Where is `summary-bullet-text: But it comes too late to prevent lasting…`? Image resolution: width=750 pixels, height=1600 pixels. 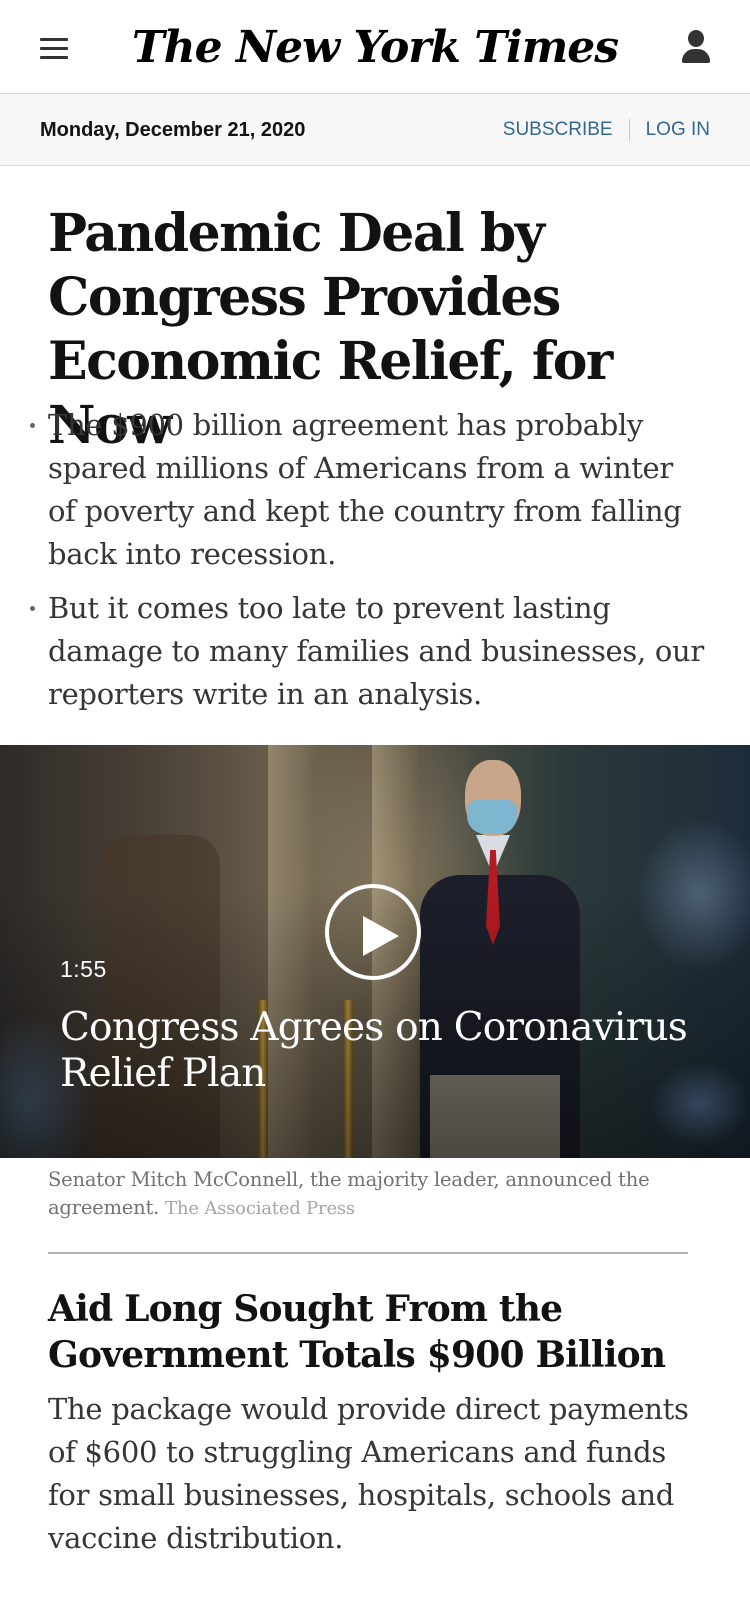 summary-bullet-text: But it comes too late to prevent lasting… is located at coordinates (376, 651).